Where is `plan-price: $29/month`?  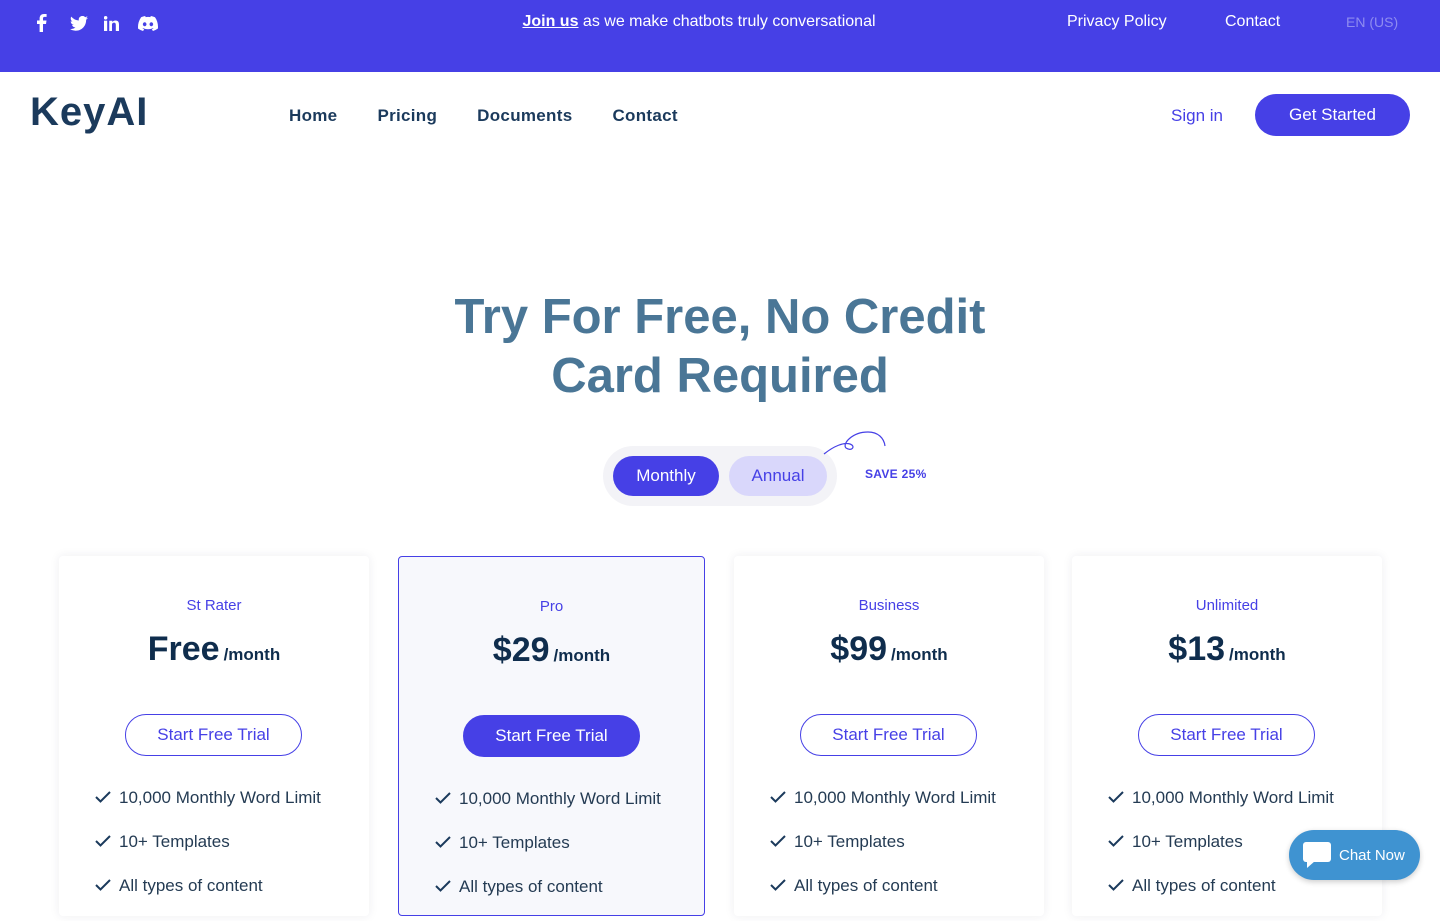 plan-price: $29/month is located at coordinates (551, 650).